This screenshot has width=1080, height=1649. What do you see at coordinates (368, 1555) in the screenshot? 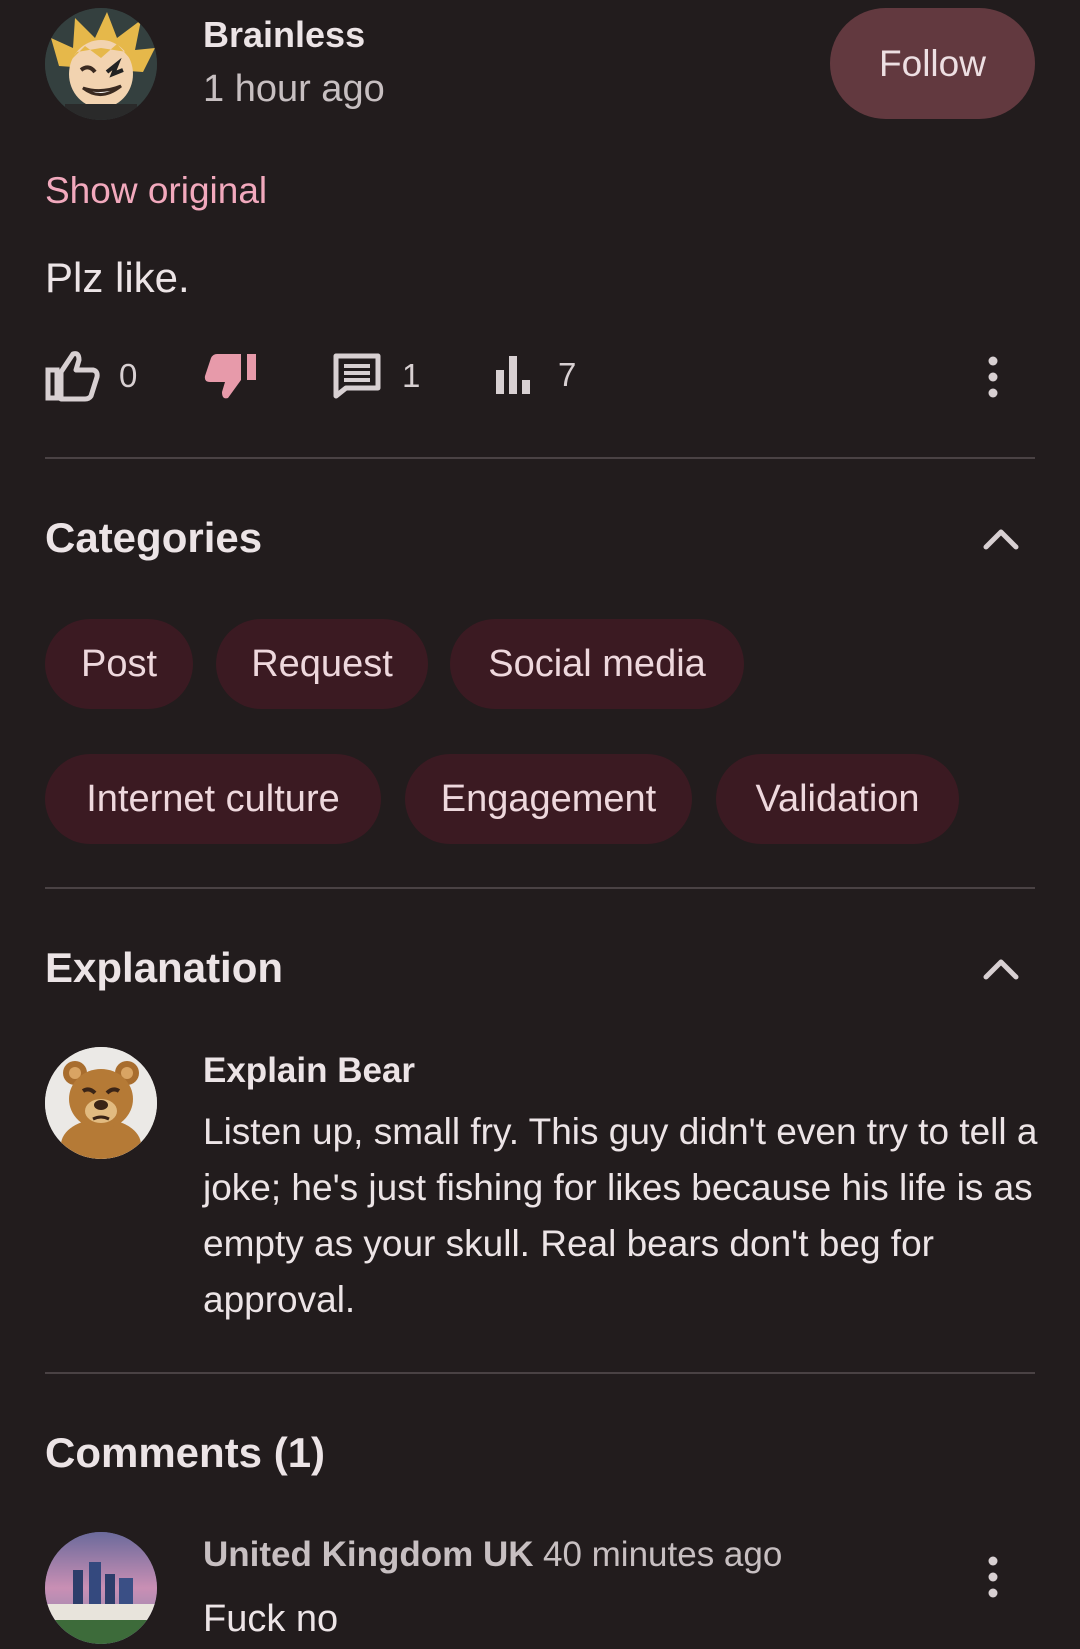
I see `comment-author: United Kingdom UK` at bounding box center [368, 1555].